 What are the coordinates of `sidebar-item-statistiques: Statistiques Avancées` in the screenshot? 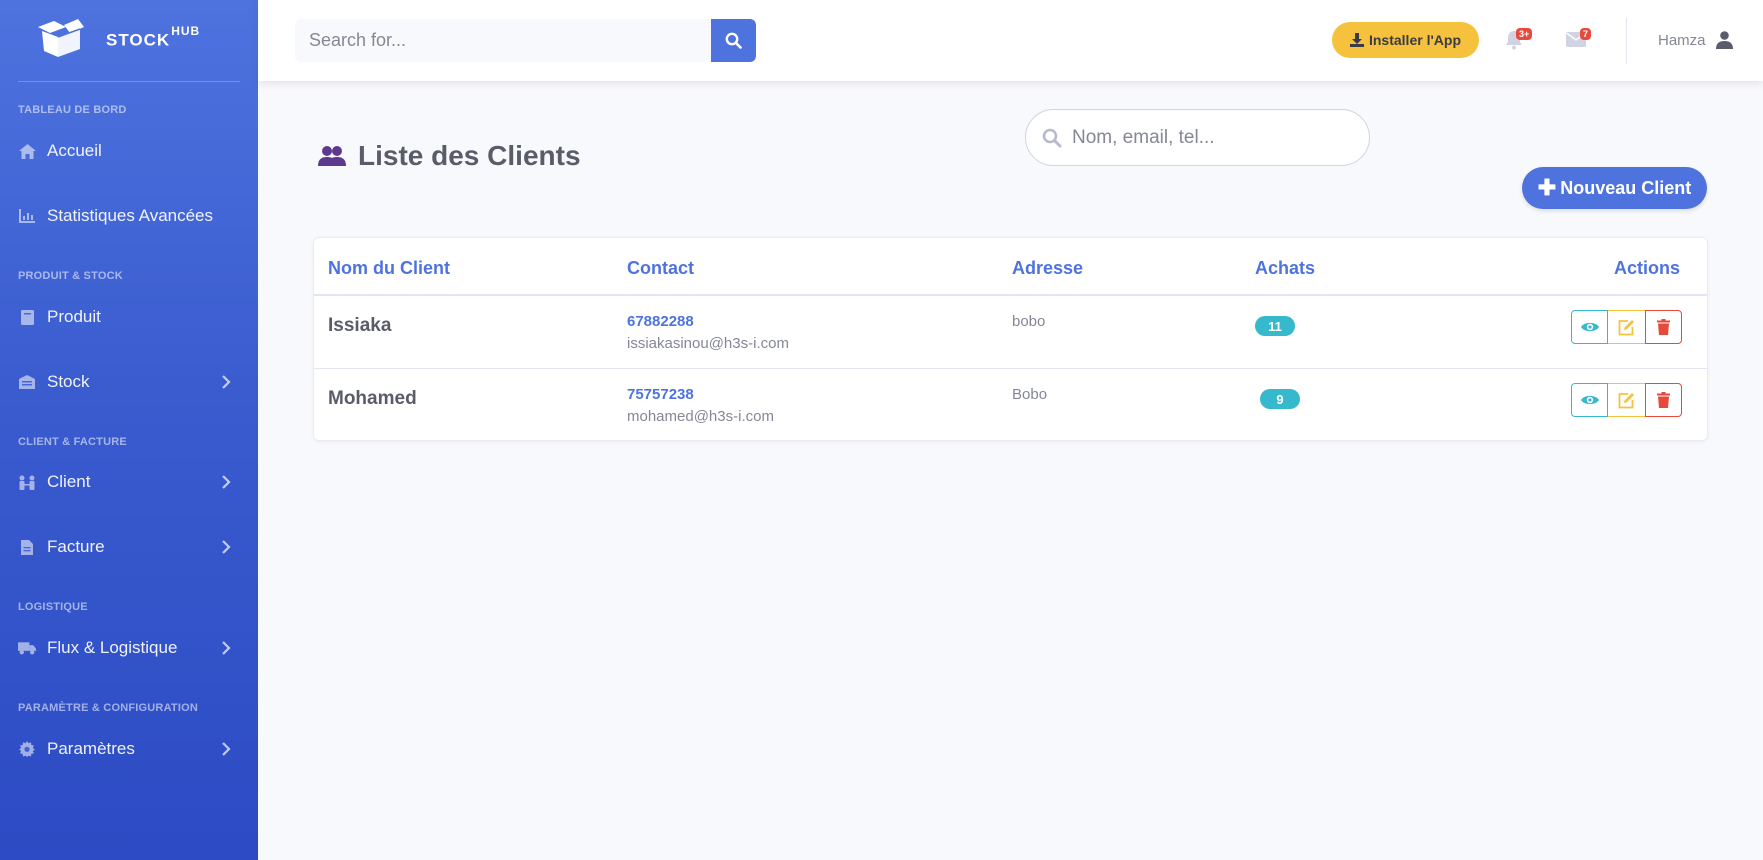 It's located at (129, 216).